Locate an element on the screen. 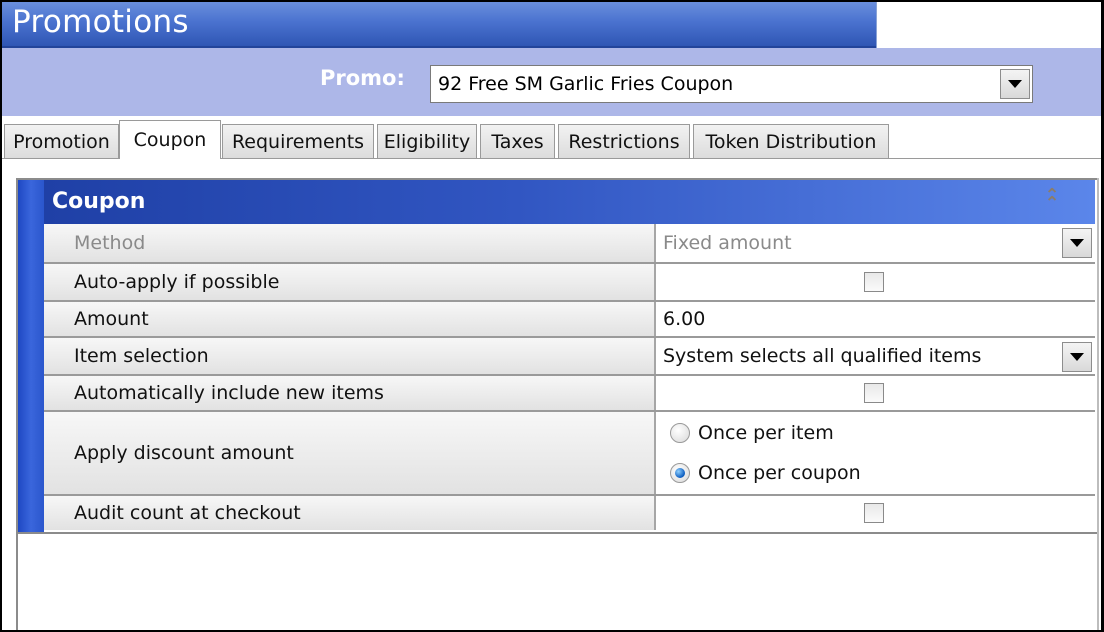  double-chevron-up-icon: ⌃ ⌃ is located at coordinates (1052, 200).